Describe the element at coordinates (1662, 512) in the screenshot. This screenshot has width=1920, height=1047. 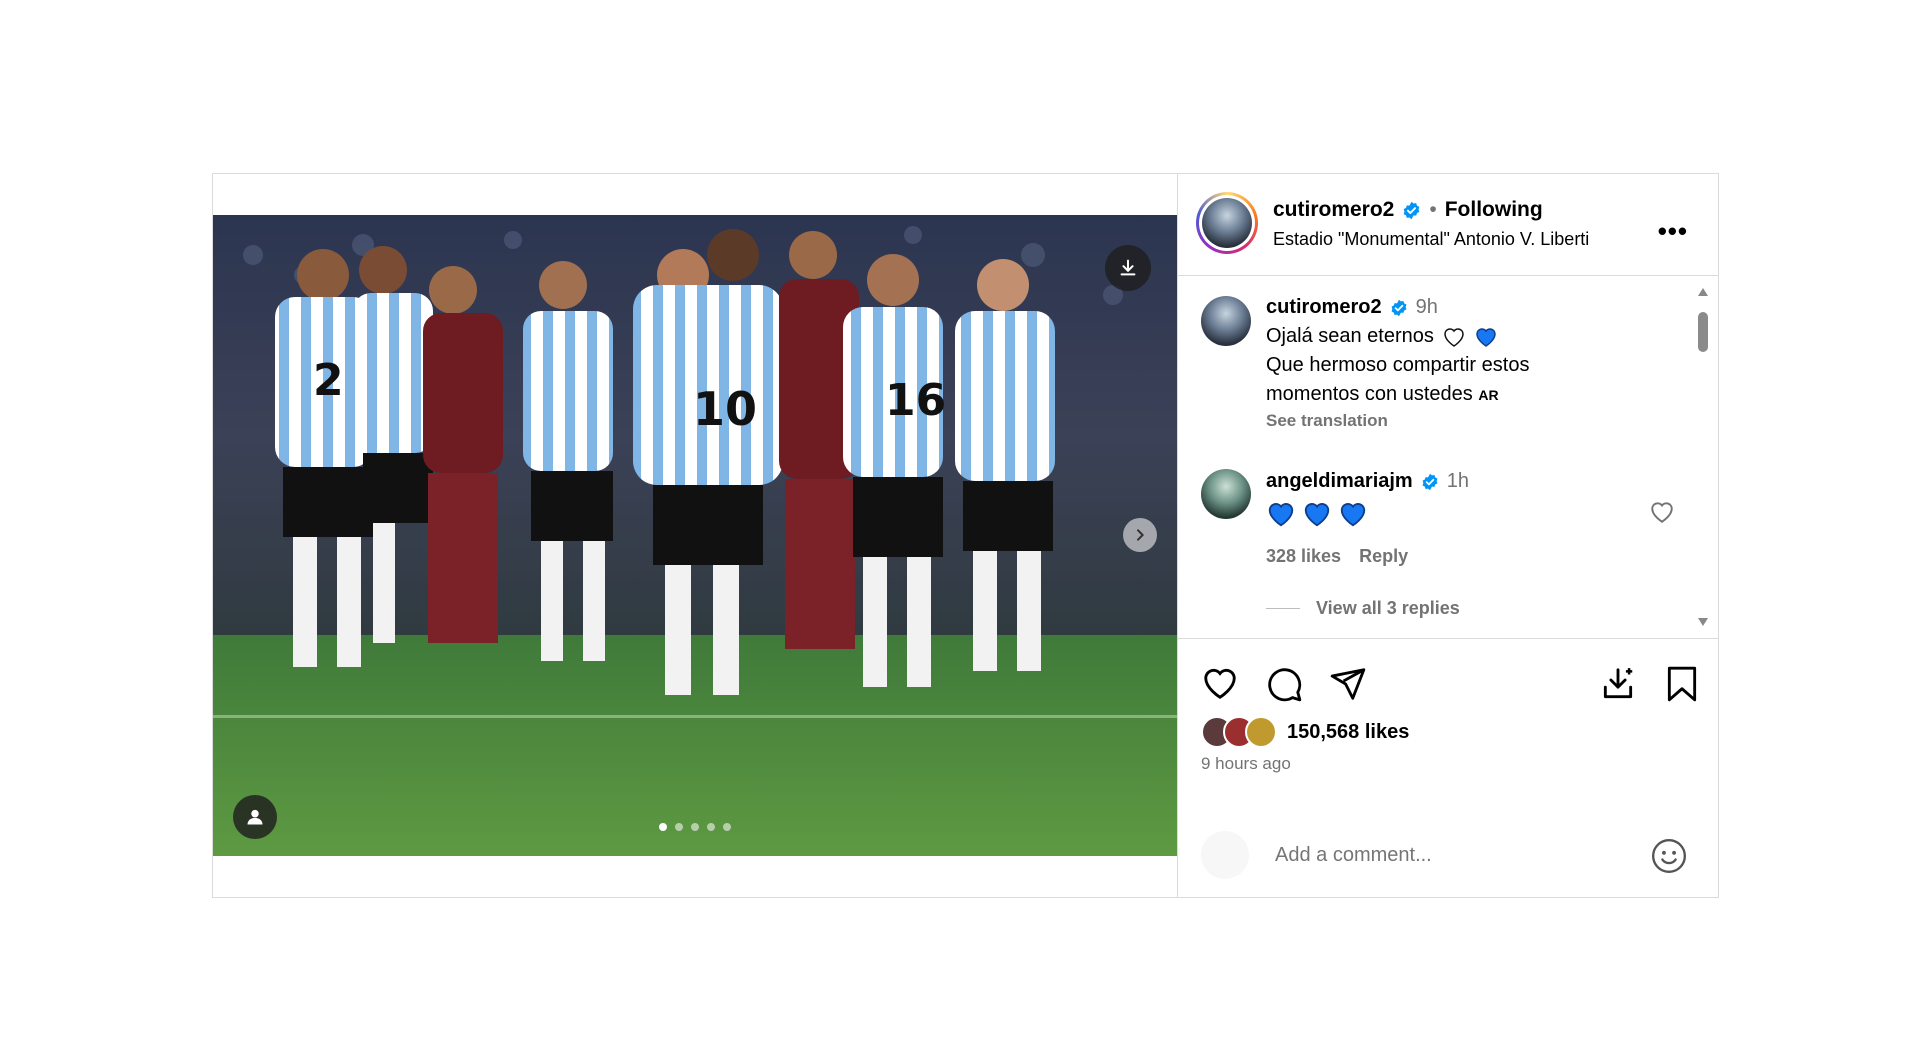
I see `comment-like-heart-icon` at that location.